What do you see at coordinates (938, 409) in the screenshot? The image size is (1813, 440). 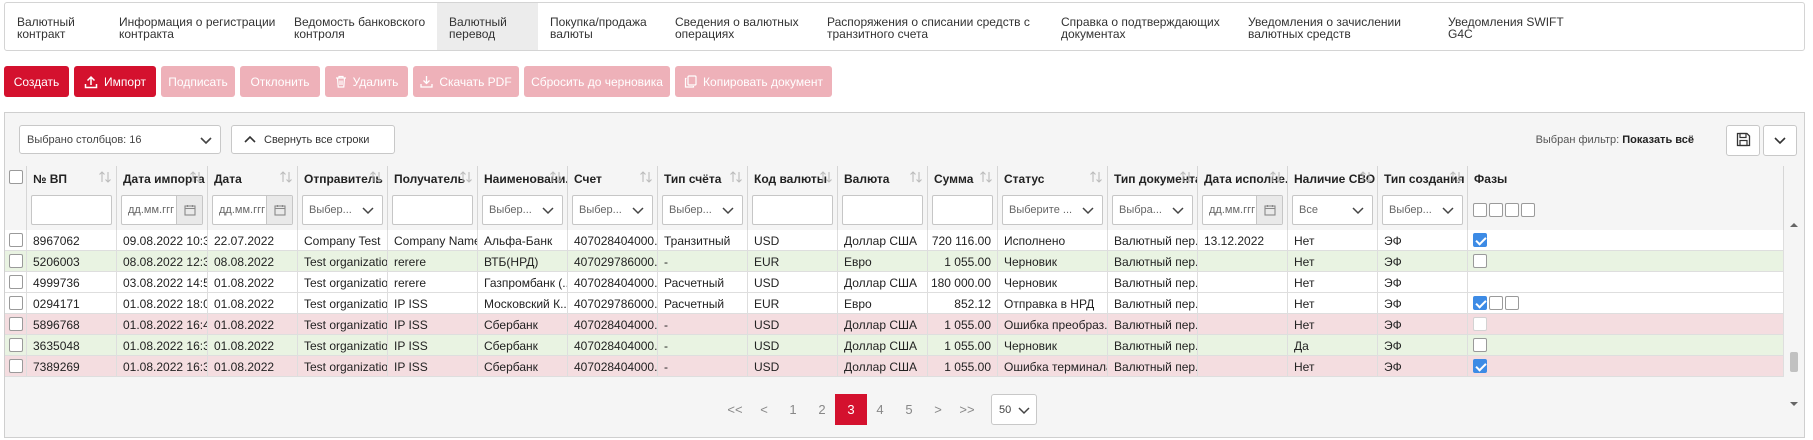 I see `next-page-button: >` at bounding box center [938, 409].